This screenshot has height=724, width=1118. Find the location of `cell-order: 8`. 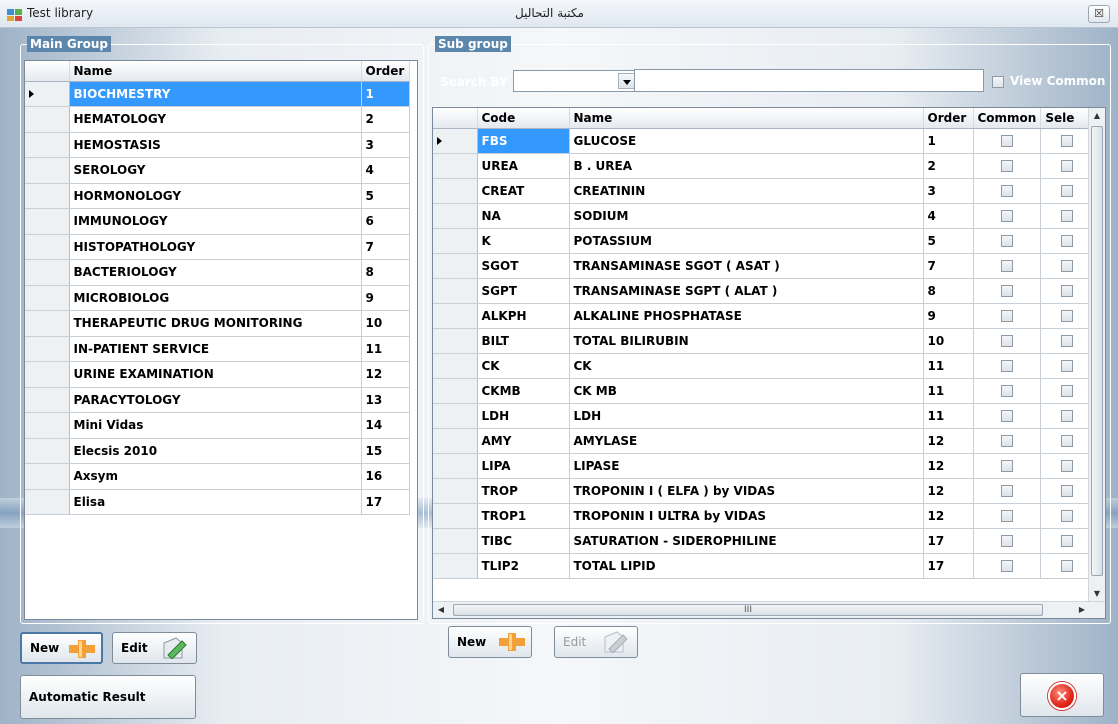

cell-order: 8 is located at coordinates (948, 291).